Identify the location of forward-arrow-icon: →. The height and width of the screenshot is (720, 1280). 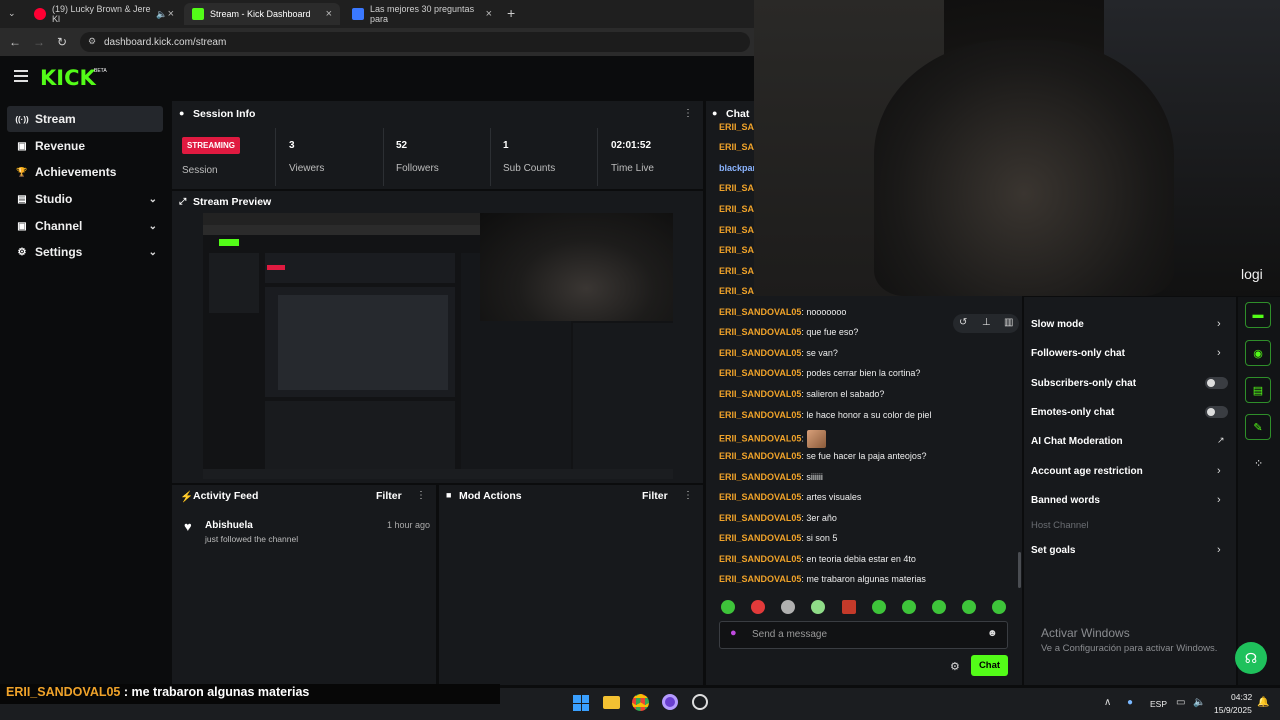
(39, 42).